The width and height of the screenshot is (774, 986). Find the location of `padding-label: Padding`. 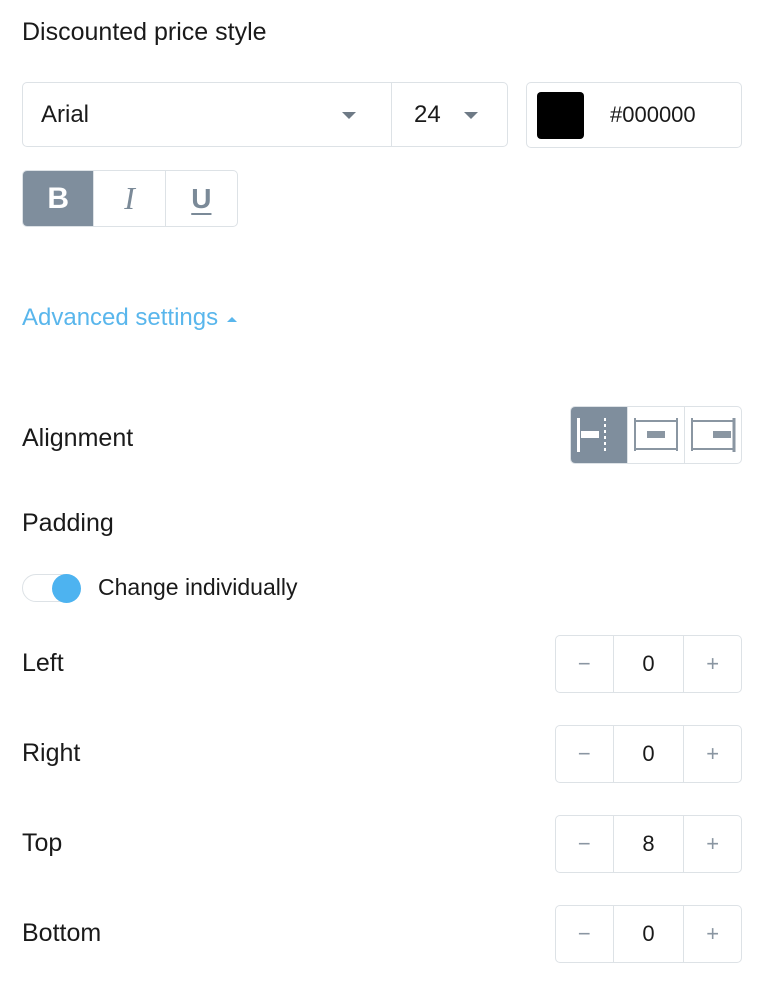

padding-label: Padding is located at coordinates (68, 523).